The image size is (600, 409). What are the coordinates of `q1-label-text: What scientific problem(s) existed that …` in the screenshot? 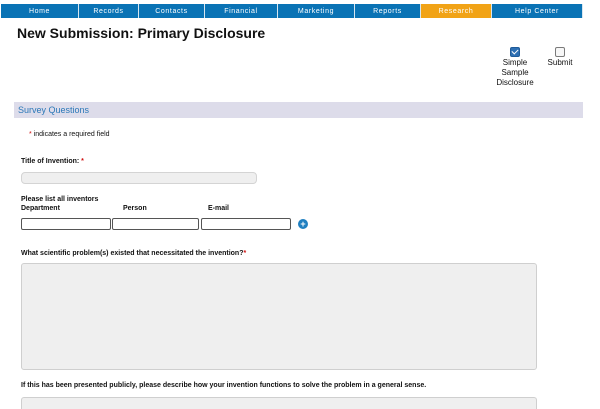 It's located at (132, 253).